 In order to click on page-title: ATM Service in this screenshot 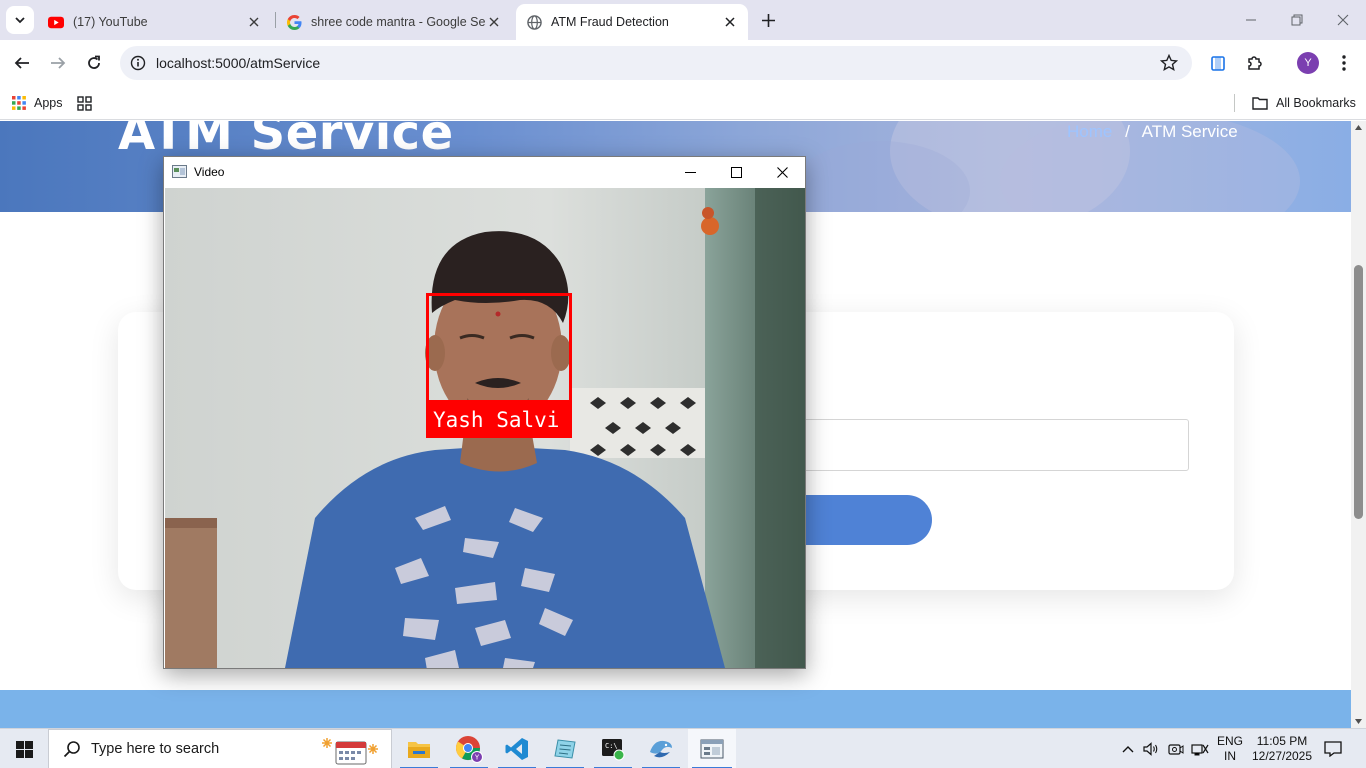, I will do `click(286, 141)`.